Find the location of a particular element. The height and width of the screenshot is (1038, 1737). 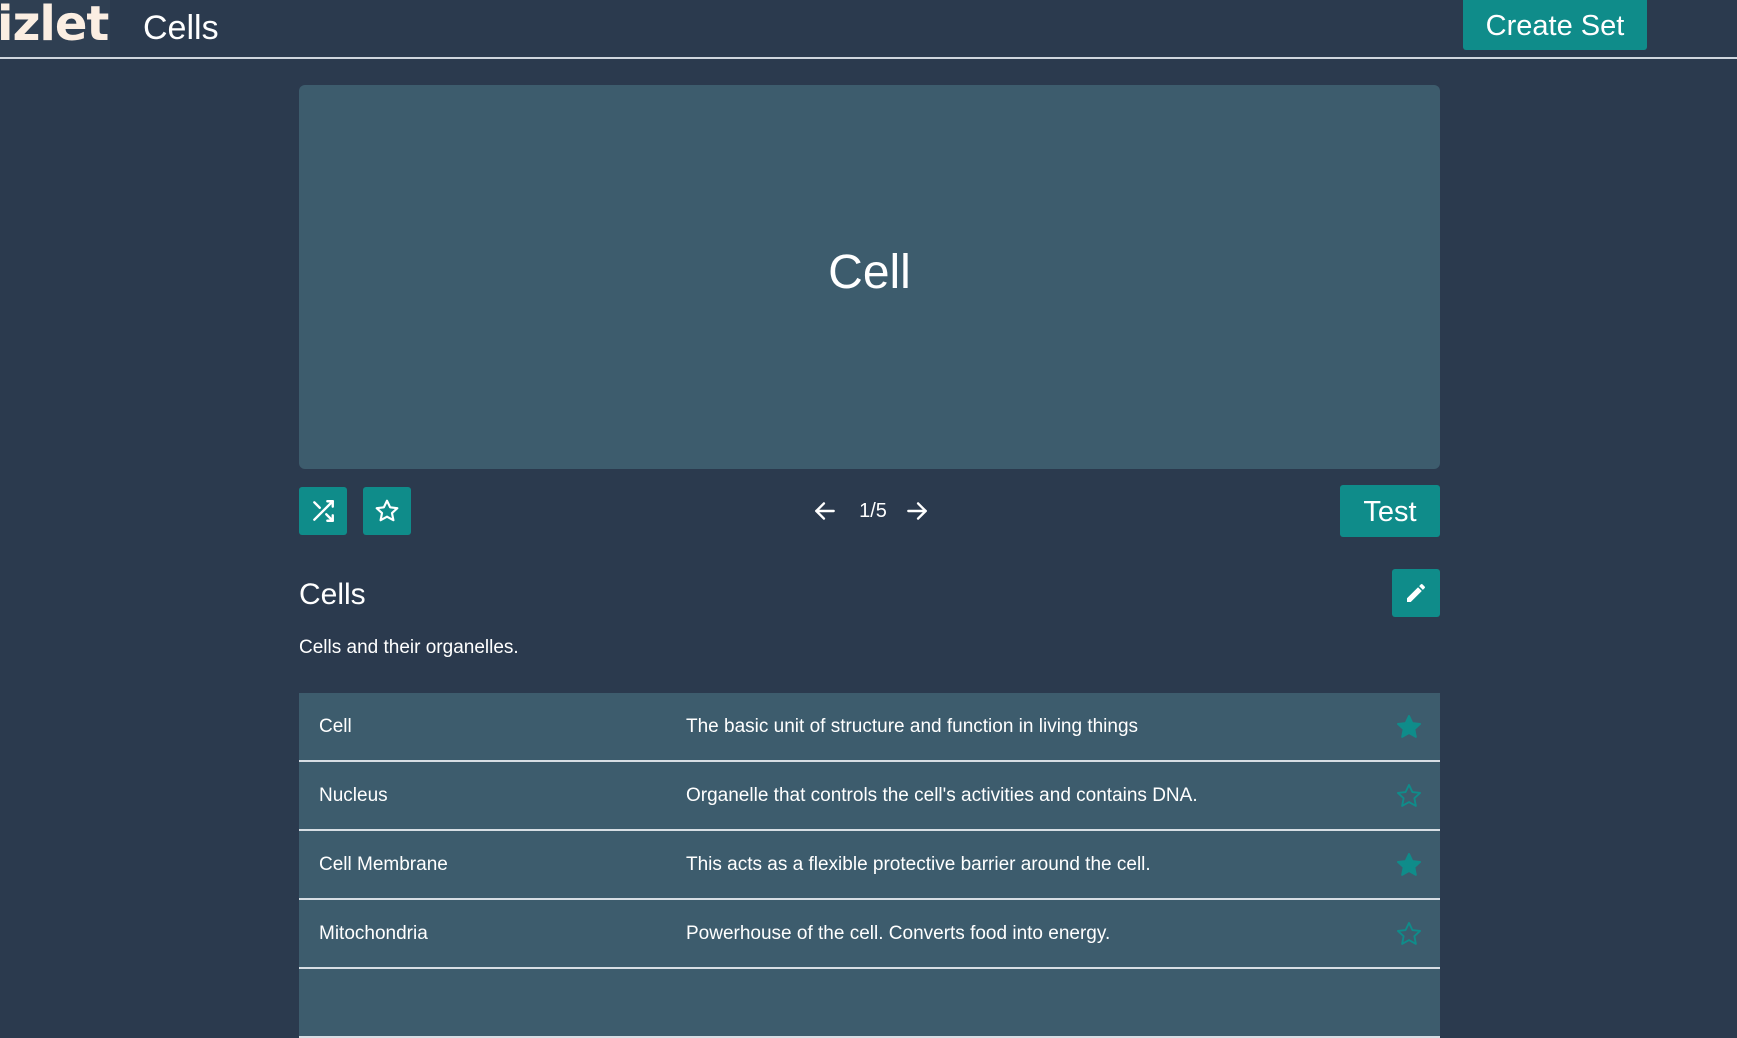

set-title: Cells is located at coordinates (332, 594).